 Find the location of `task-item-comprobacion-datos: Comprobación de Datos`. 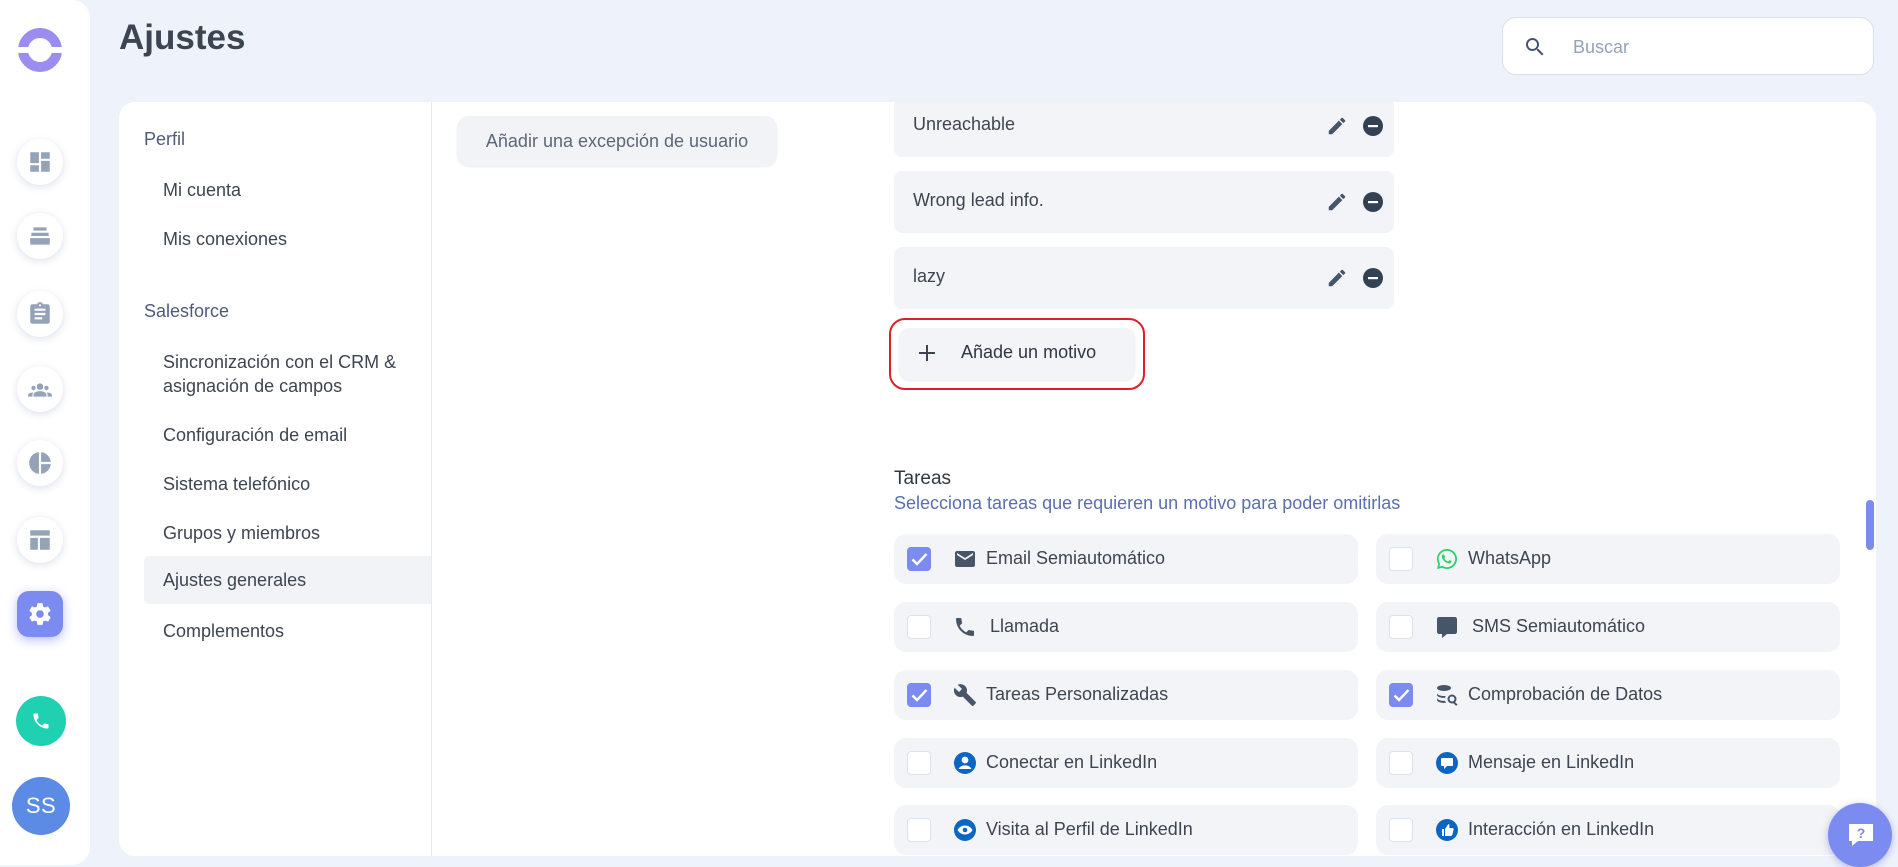

task-item-comprobacion-datos: Comprobación de Datos is located at coordinates (1608, 695).